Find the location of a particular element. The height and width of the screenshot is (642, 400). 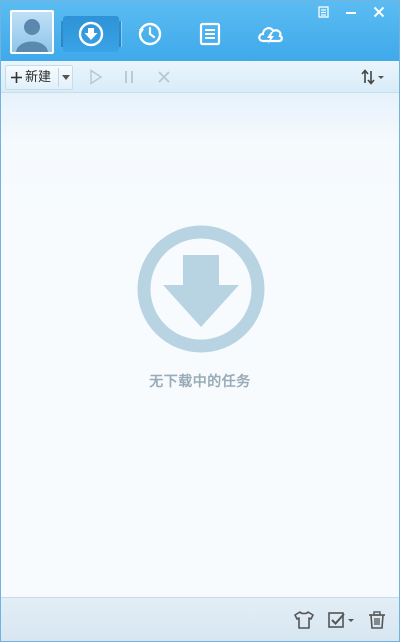

trash-icon is located at coordinates (377, 620).